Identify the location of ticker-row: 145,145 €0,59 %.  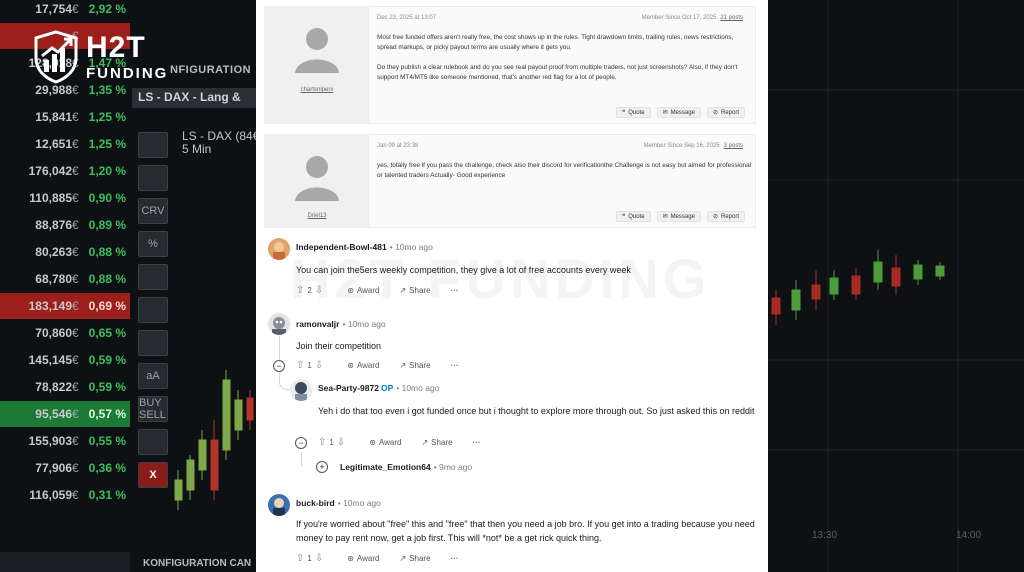
(65, 360).